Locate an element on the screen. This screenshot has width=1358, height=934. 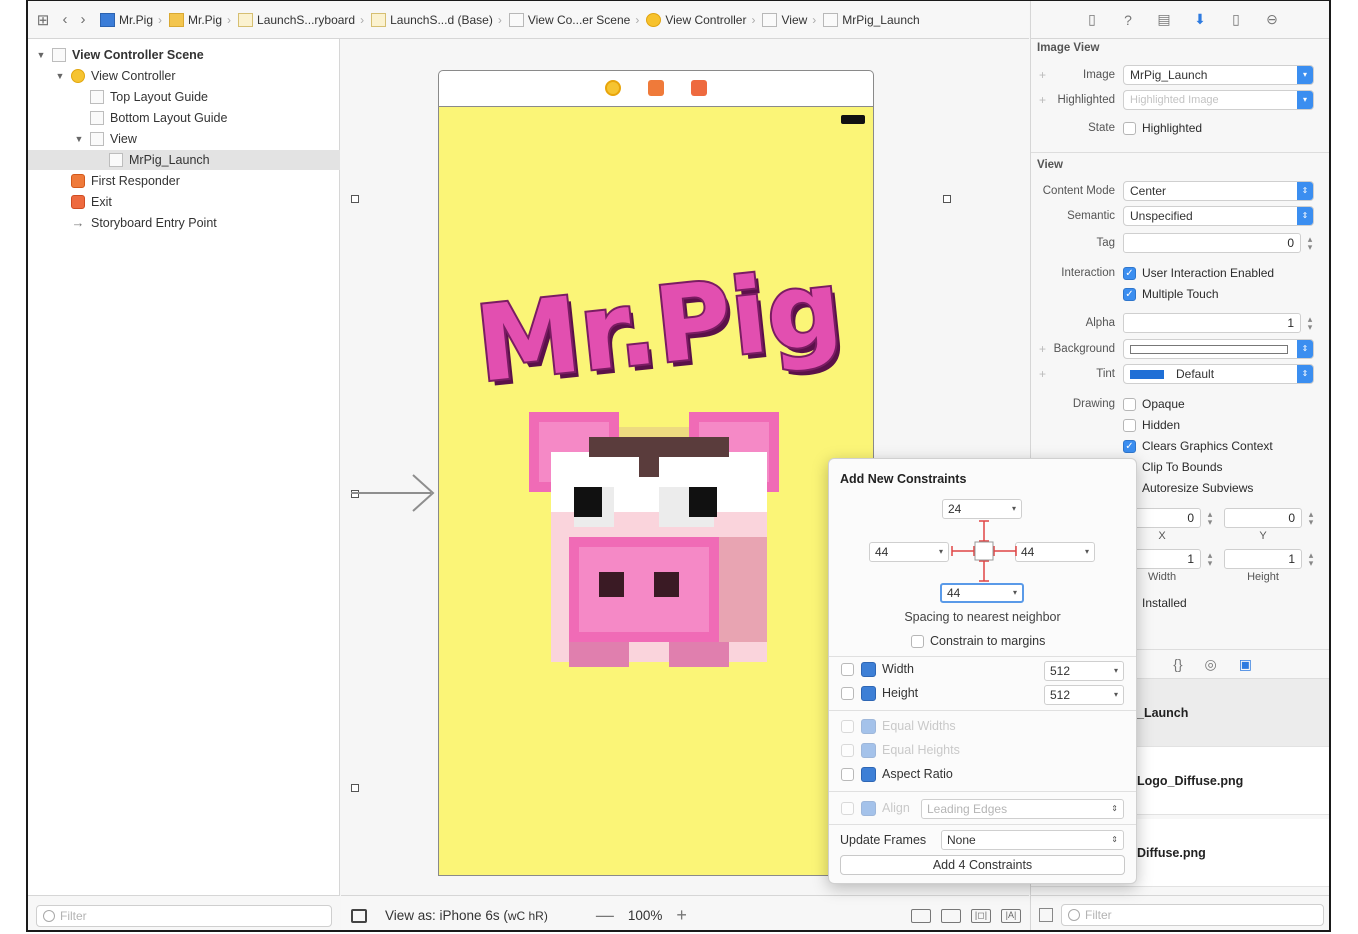
media-library-icon: ▣ is located at coordinates (1245, 664).